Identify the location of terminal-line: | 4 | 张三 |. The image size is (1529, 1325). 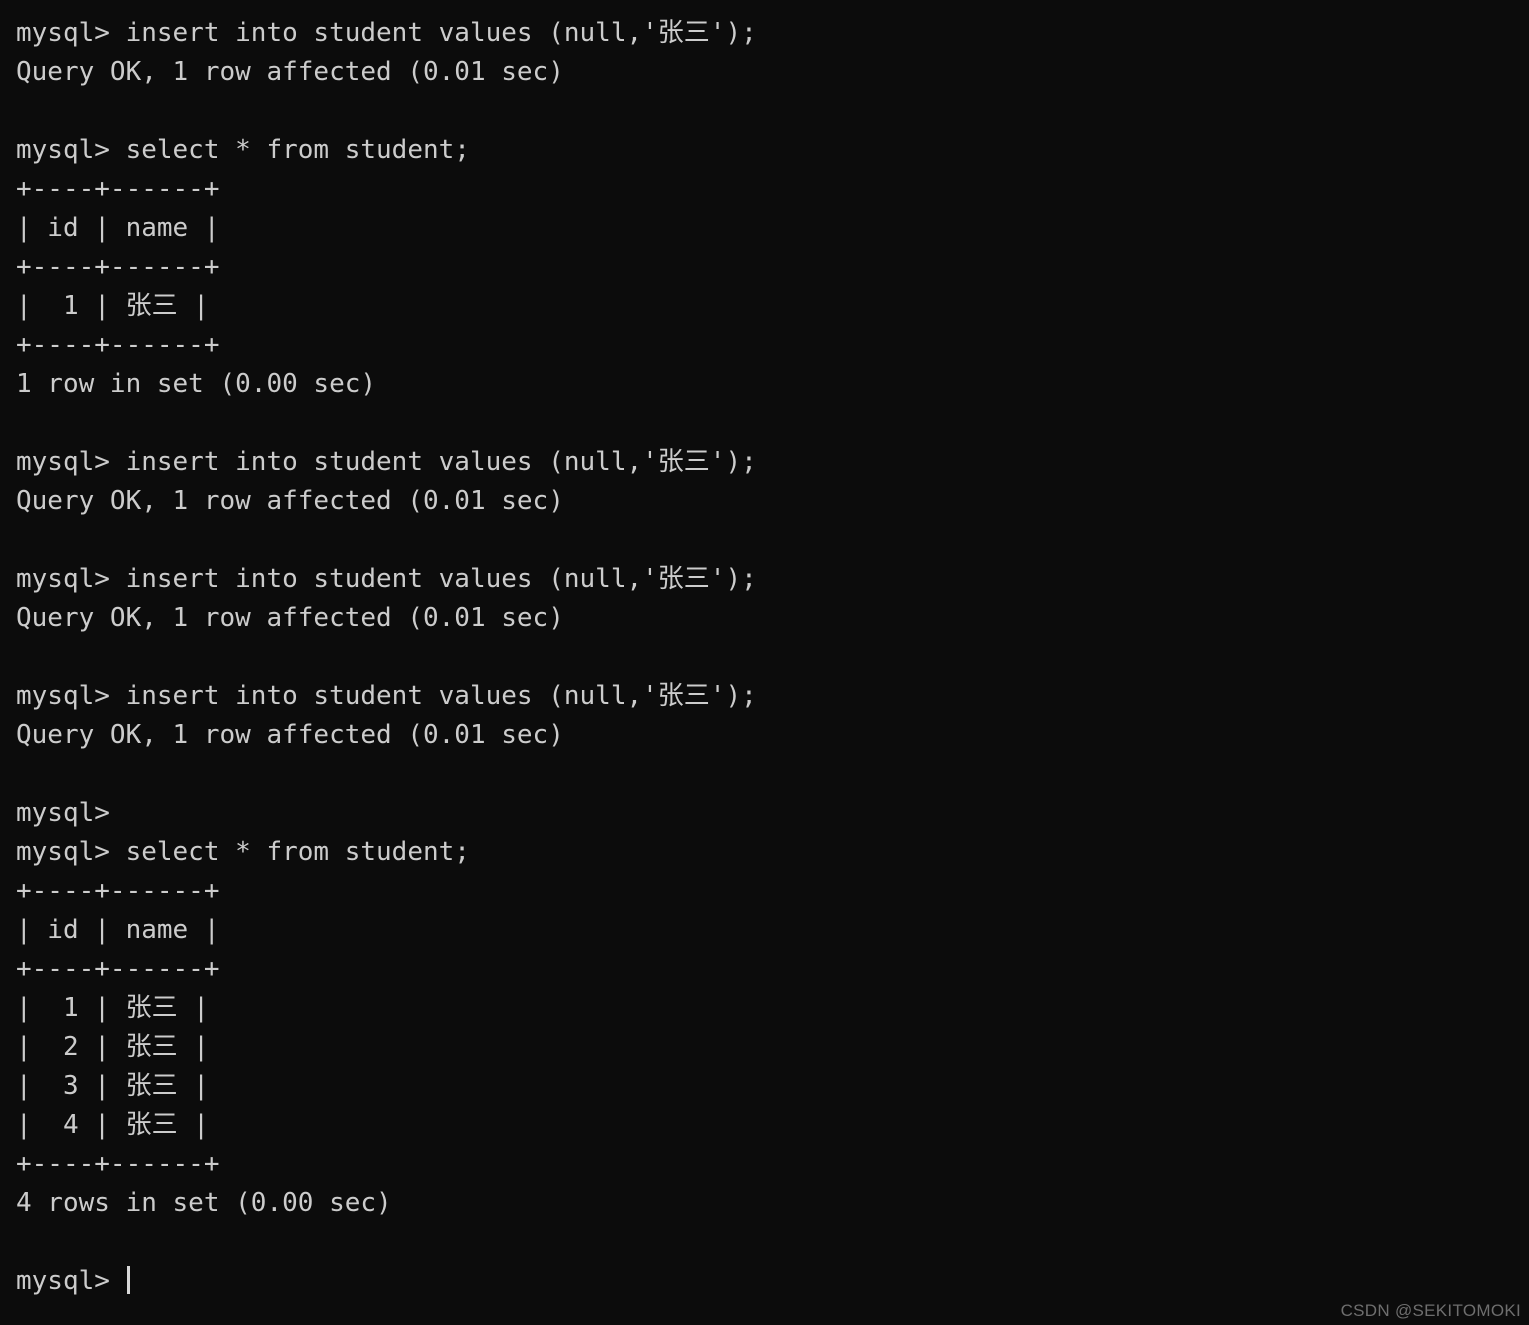
(112, 1125).